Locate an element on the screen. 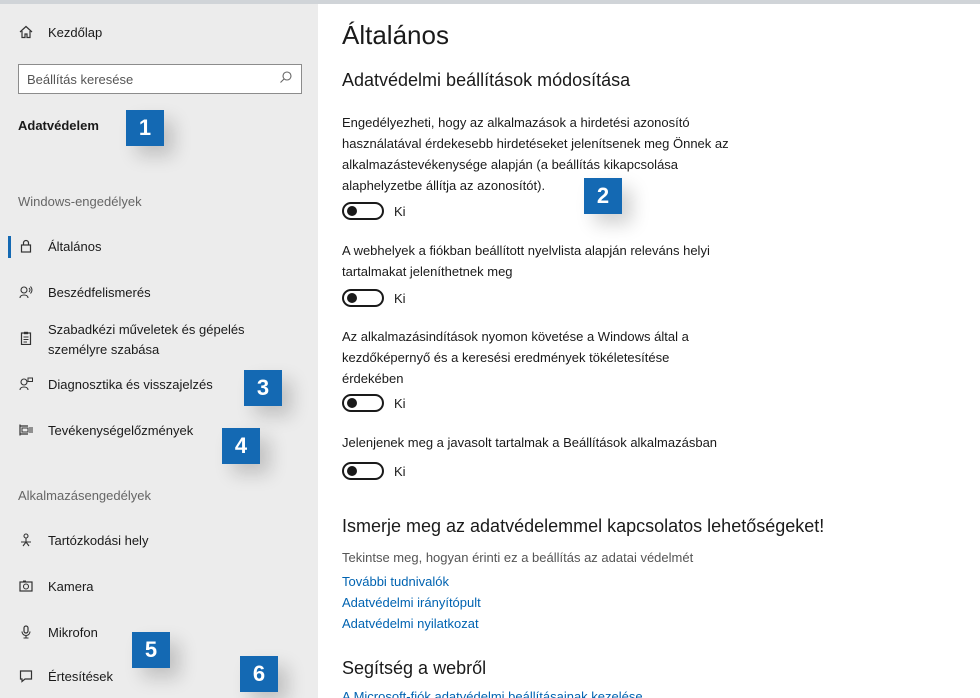 The width and height of the screenshot is (980, 698). nav-home-label: Kezdőlap is located at coordinates (75, 32).